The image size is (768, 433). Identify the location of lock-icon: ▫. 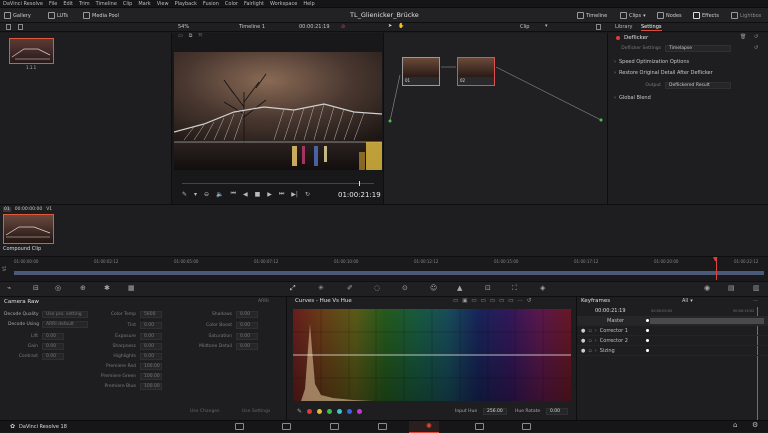
(589, 331).